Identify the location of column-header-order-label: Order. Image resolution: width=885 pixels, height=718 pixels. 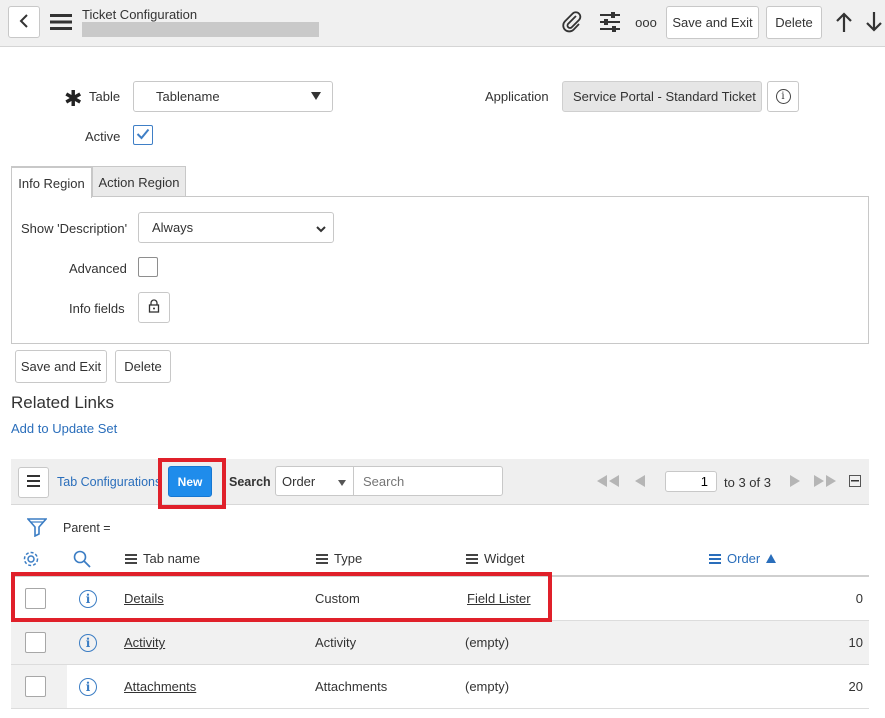
(744, 558).